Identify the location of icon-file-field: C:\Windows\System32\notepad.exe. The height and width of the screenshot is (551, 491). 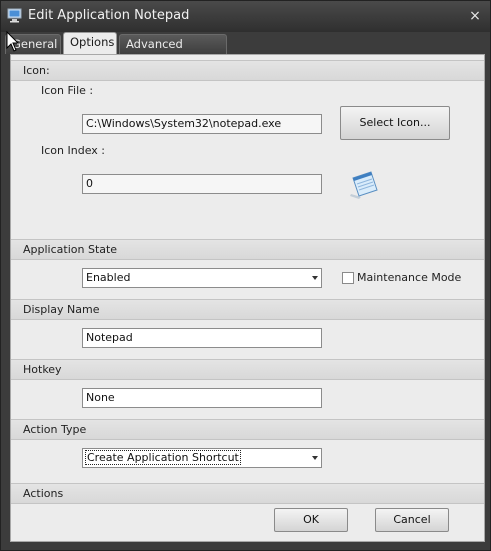
(202, 124).